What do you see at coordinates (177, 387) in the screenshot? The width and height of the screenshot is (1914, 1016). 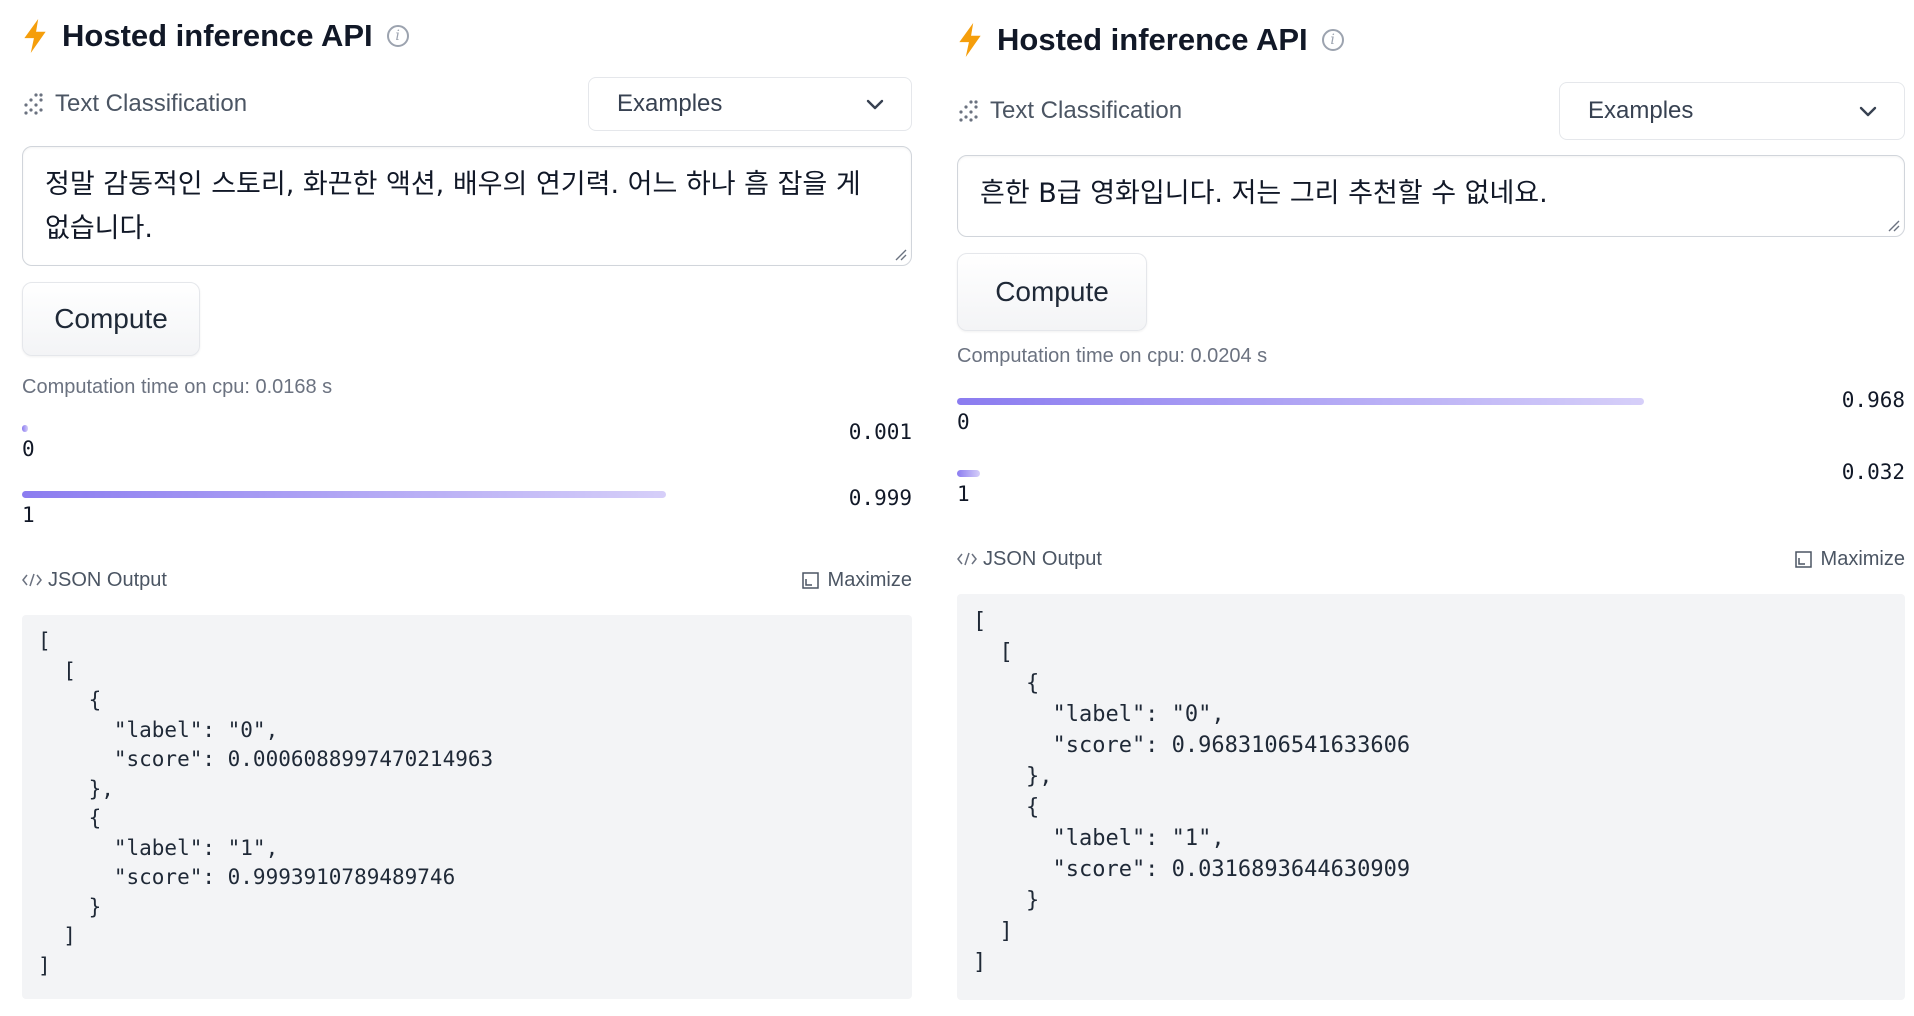 I see `computation-time: Computation time on cpu: 0.0168 s` at bounding box center [177, 387].